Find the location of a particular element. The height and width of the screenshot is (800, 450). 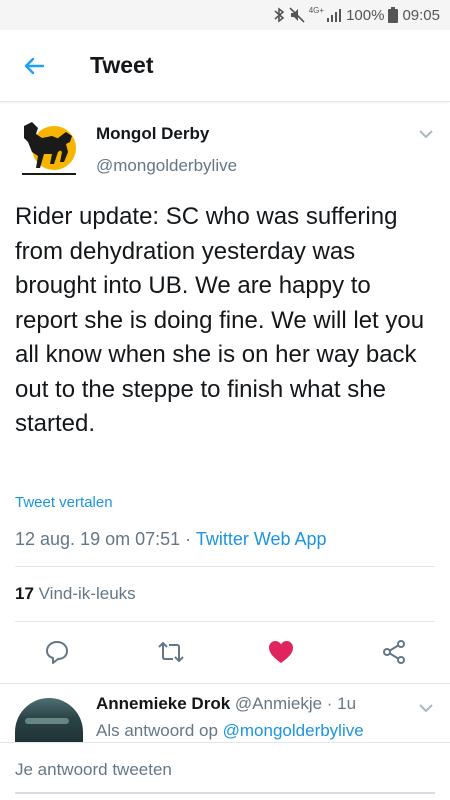

likes-count-link: 17 Vind-ik-leuks is located at coordinates (75, 594).